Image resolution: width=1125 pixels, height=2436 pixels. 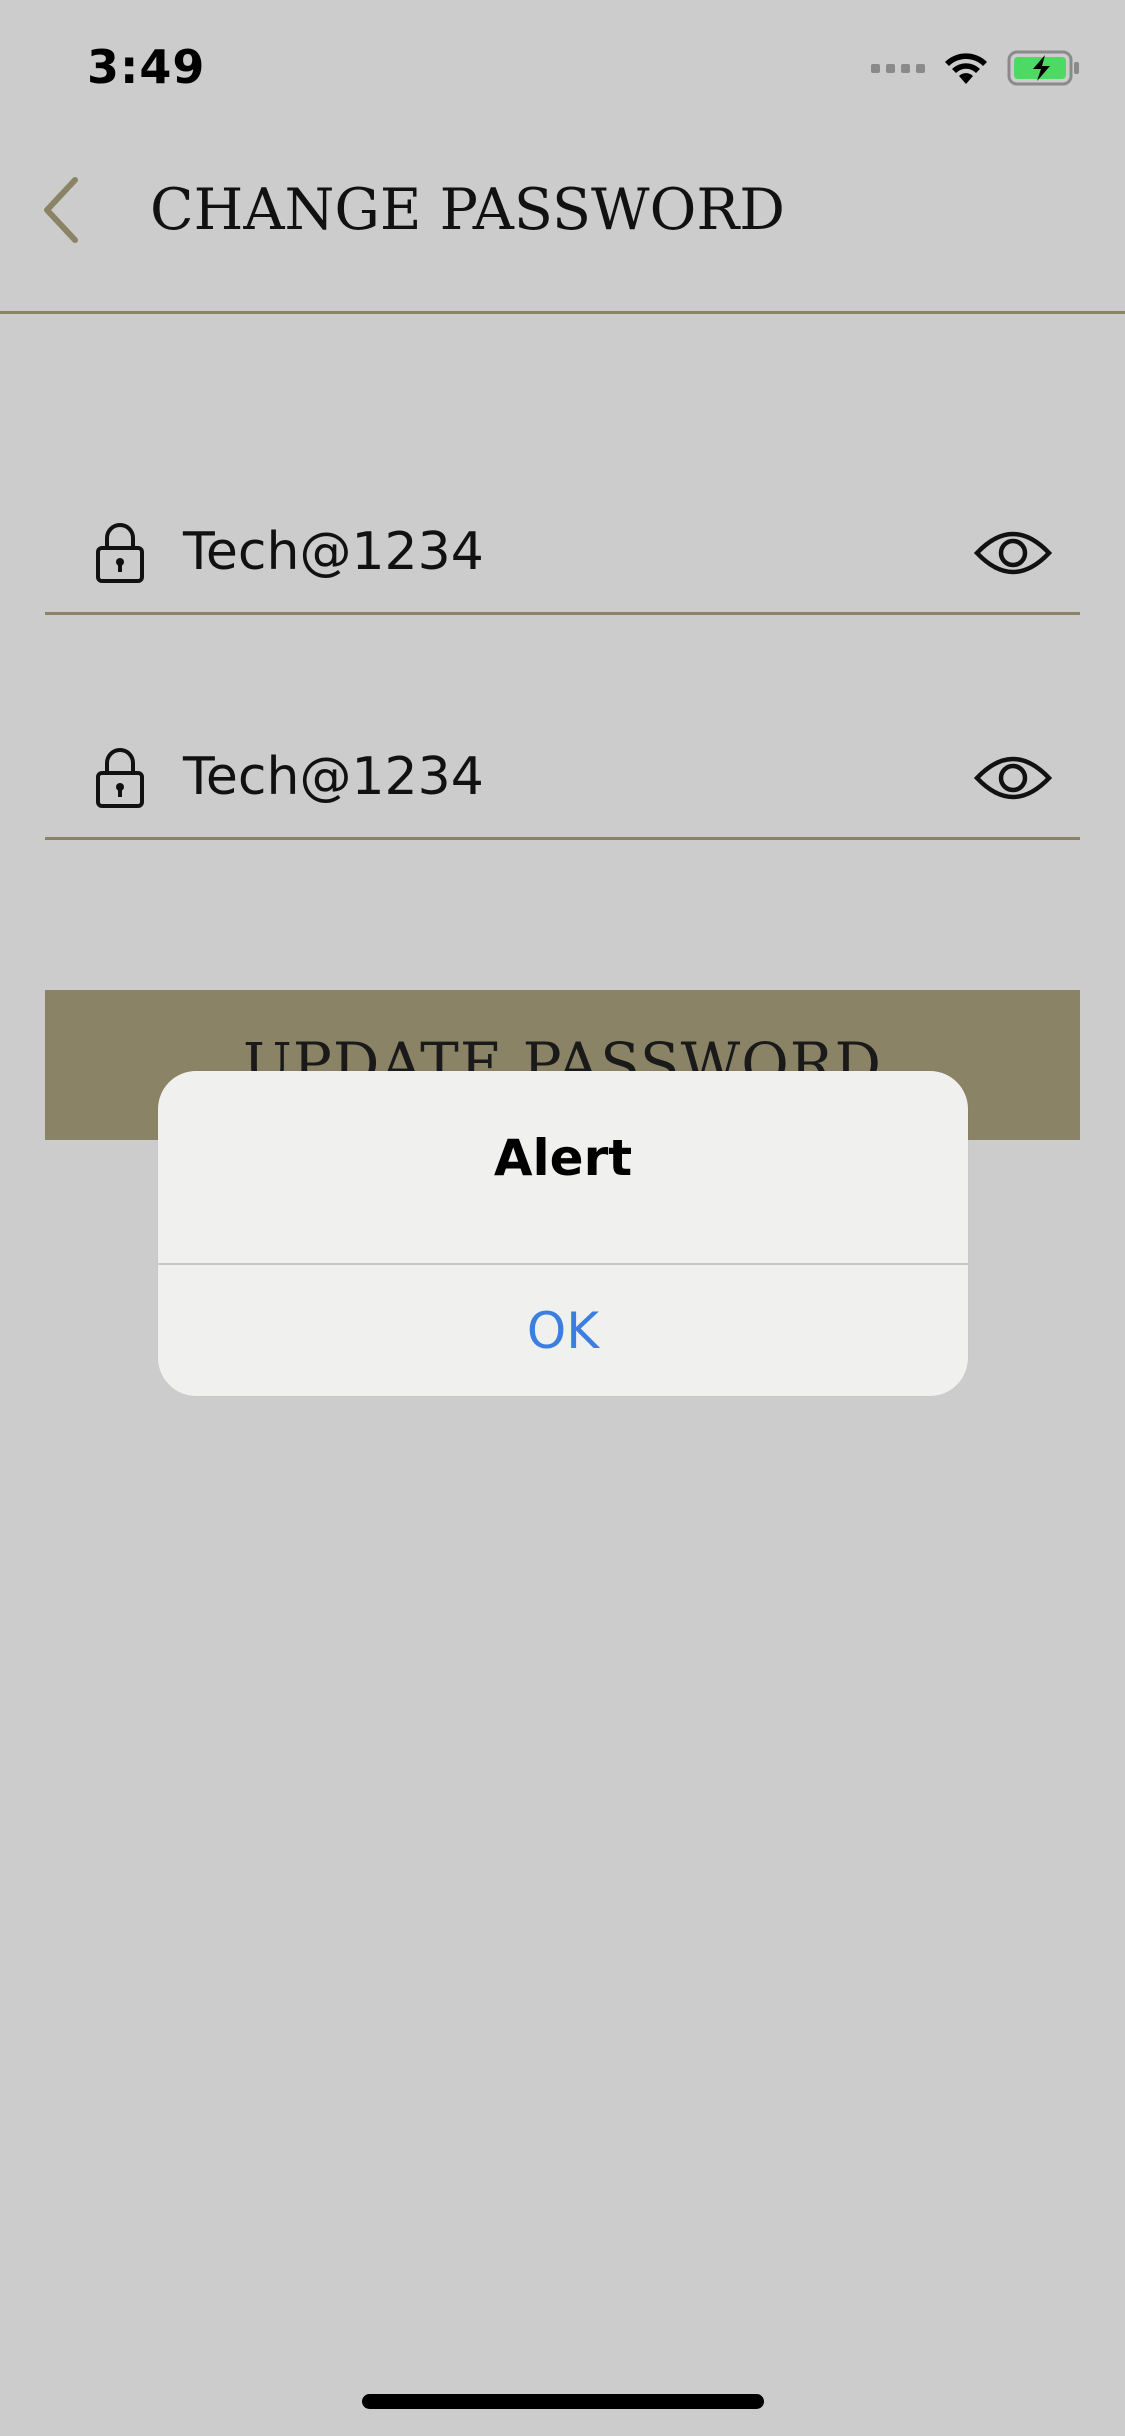 What do you see at coordinates (563, 1158) in the screenshot?
I see `alert-title: Alert` at bounding box center [563, 1158].